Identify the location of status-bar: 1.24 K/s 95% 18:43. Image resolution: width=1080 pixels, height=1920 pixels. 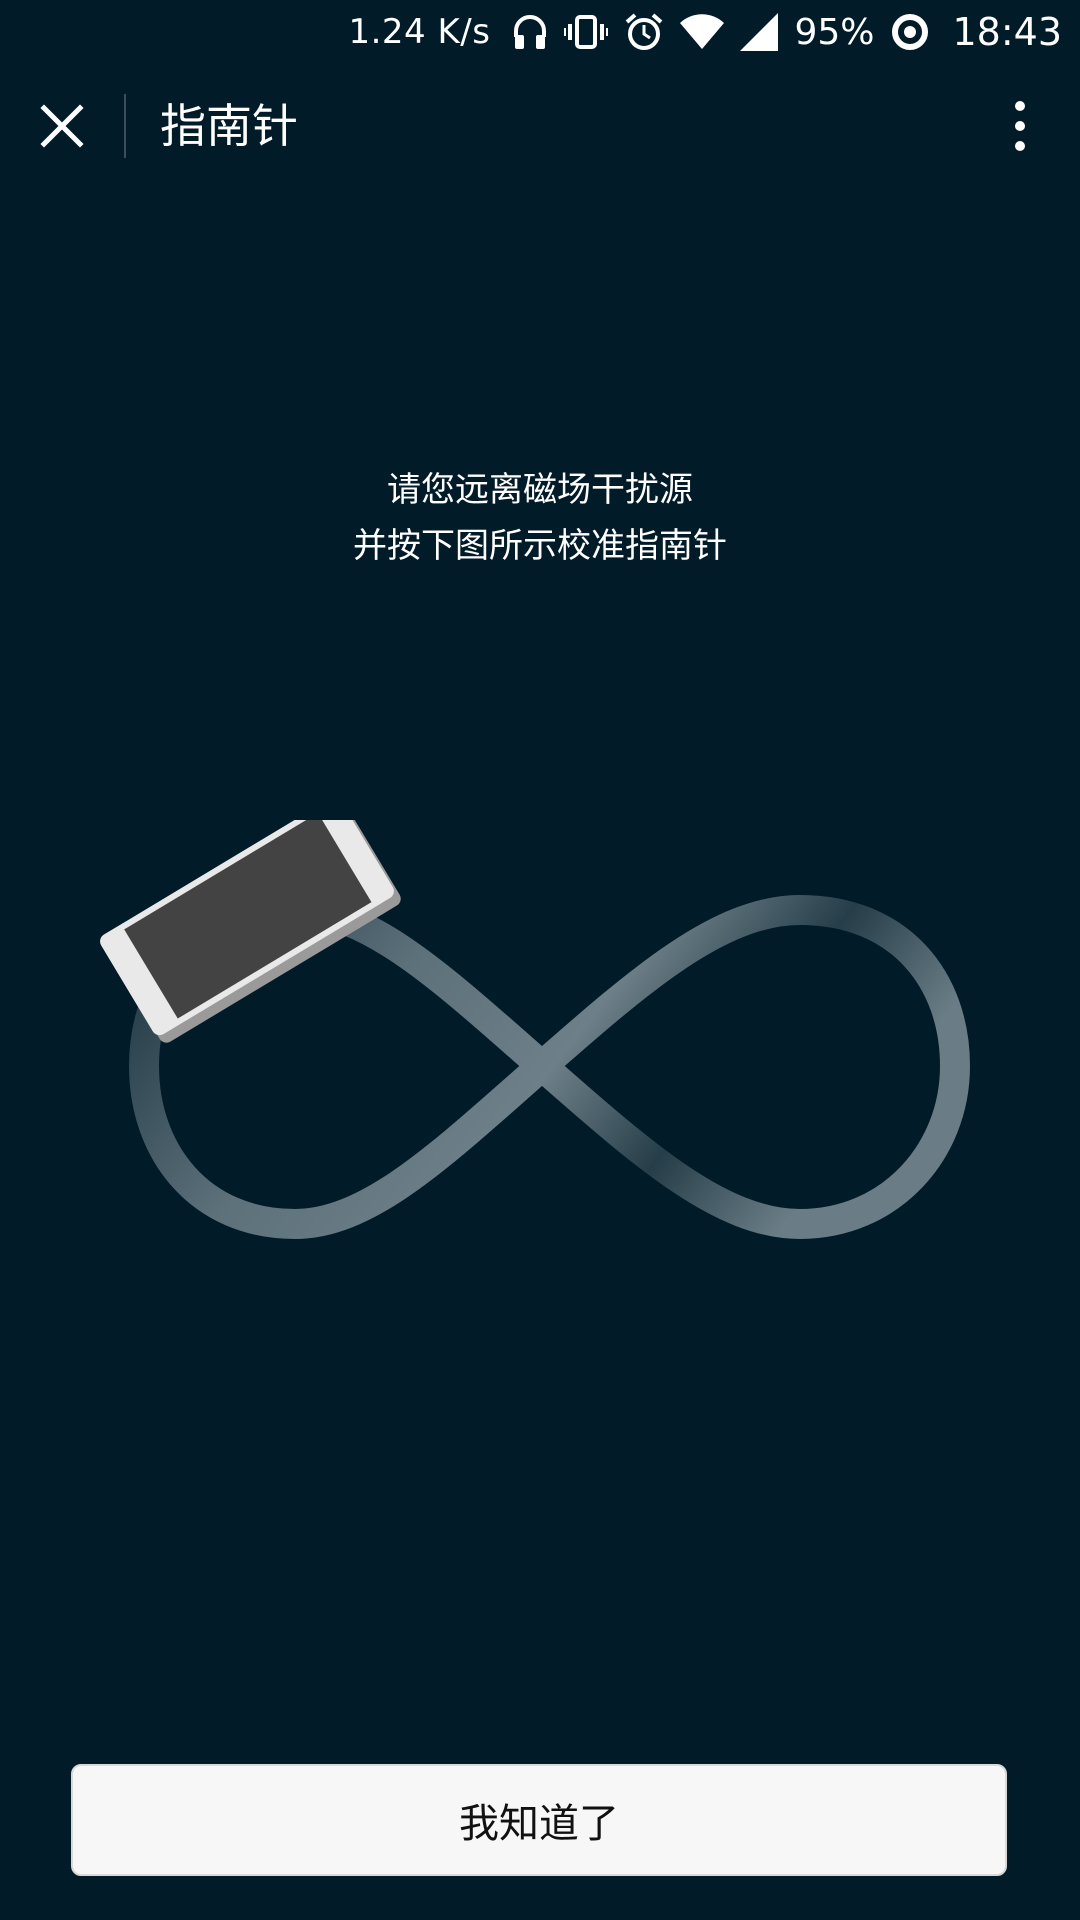
(540, 32).